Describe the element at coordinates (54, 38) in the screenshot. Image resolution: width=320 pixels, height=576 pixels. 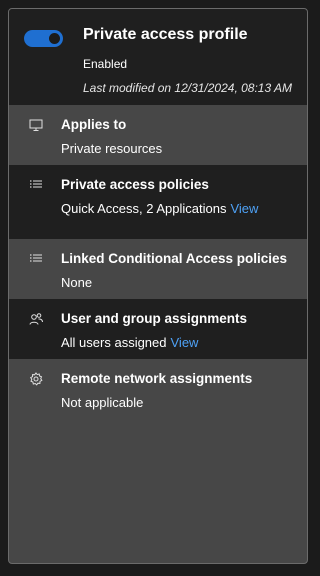
I see `toggle-knob` at that location.